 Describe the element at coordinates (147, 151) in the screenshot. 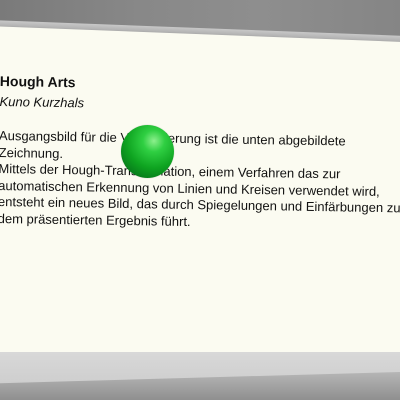

I see `gaze-pointer-orb` at that location.